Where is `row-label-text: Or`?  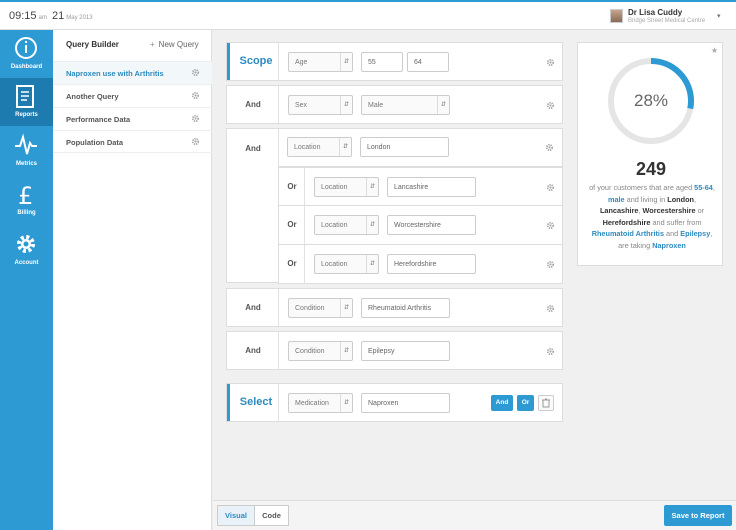 row-label-text: Or is located at coordinates (292, 186).